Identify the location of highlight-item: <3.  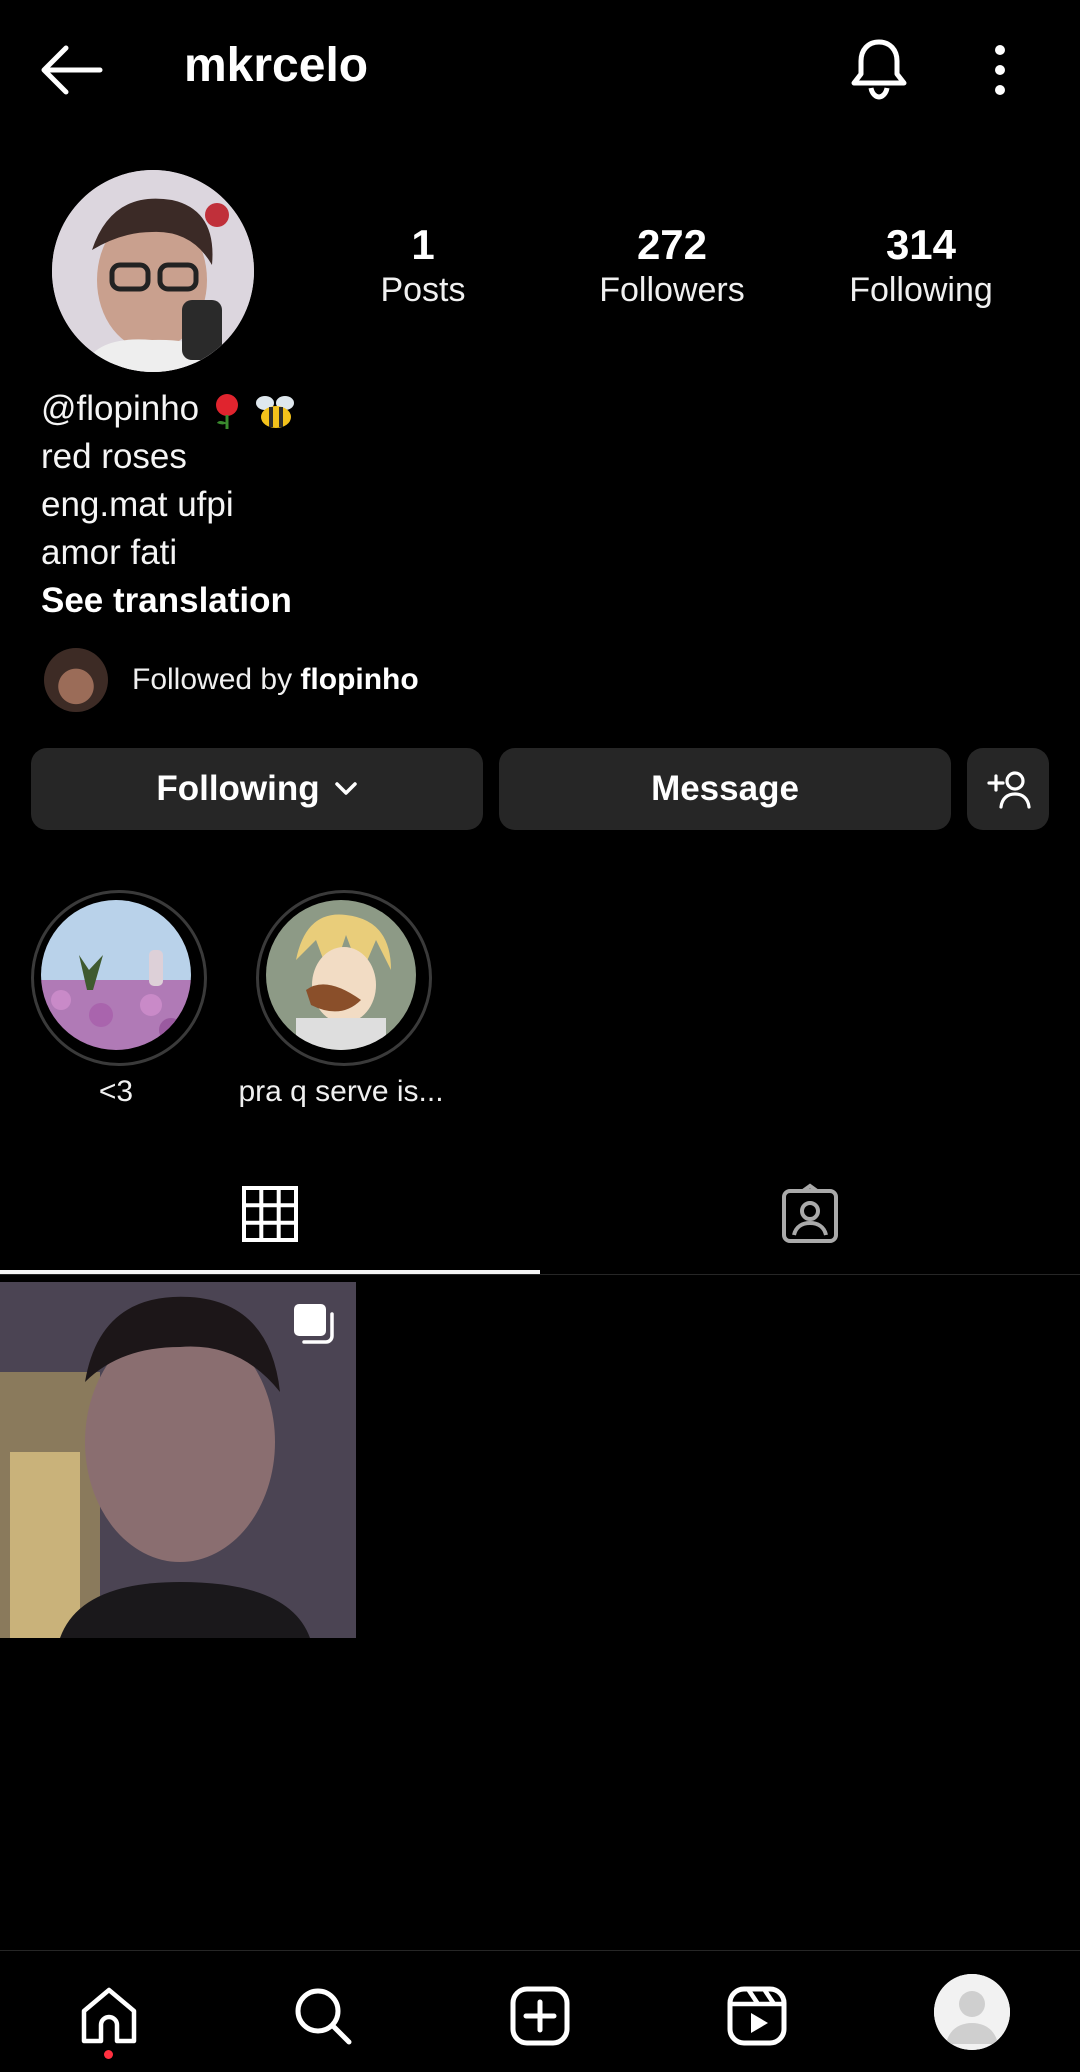
(119, 999).